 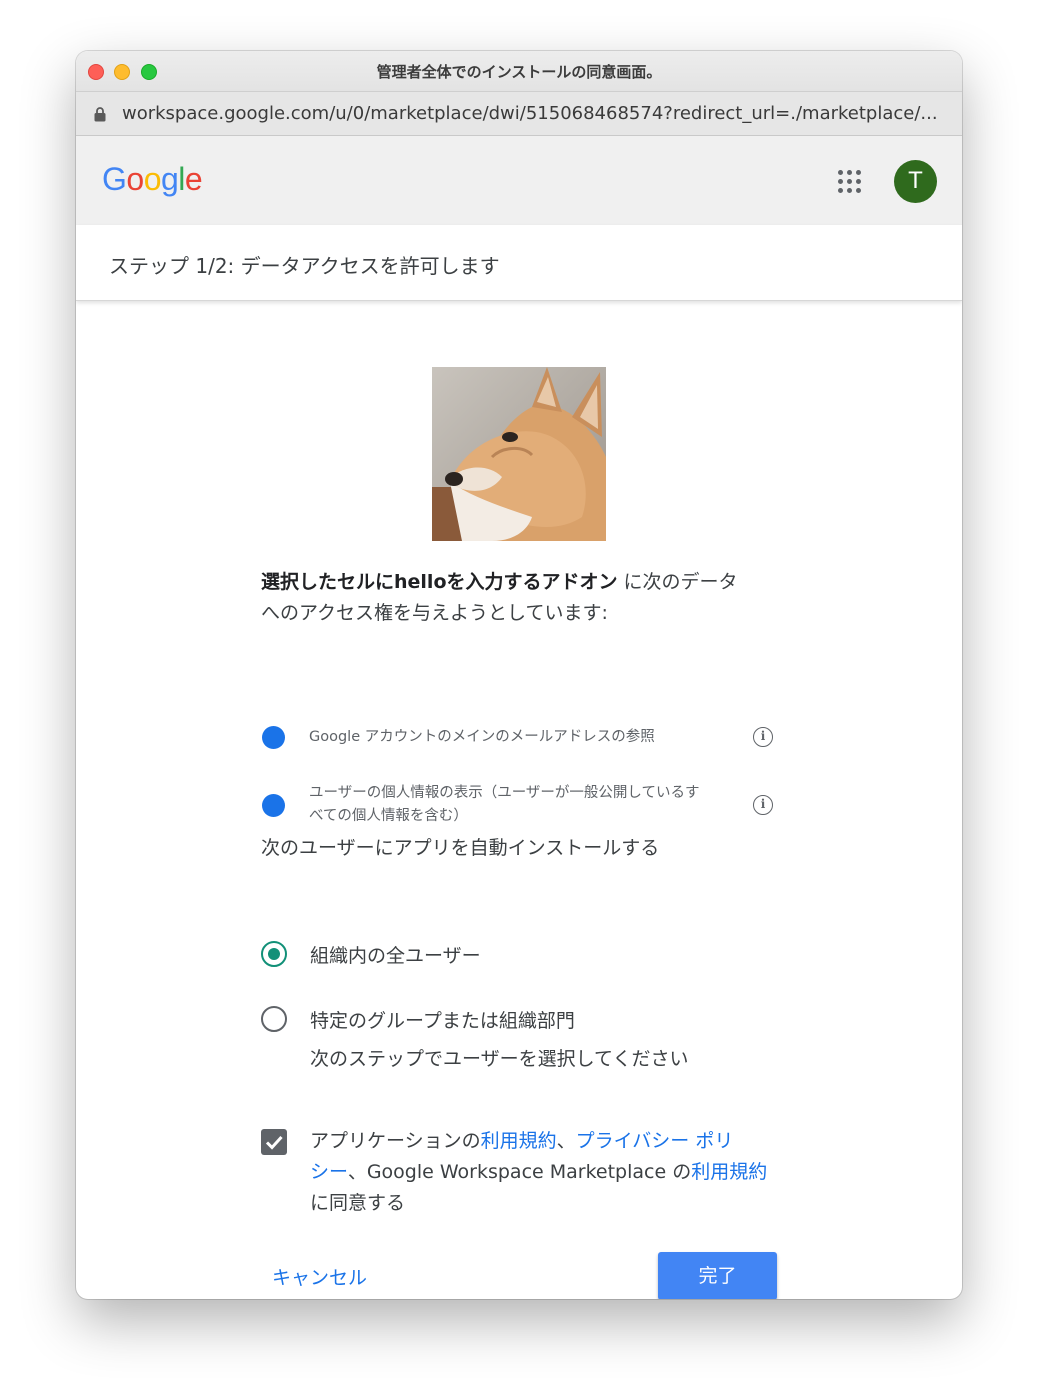 I want to click on lock-icon, so click(x=100, y=114).